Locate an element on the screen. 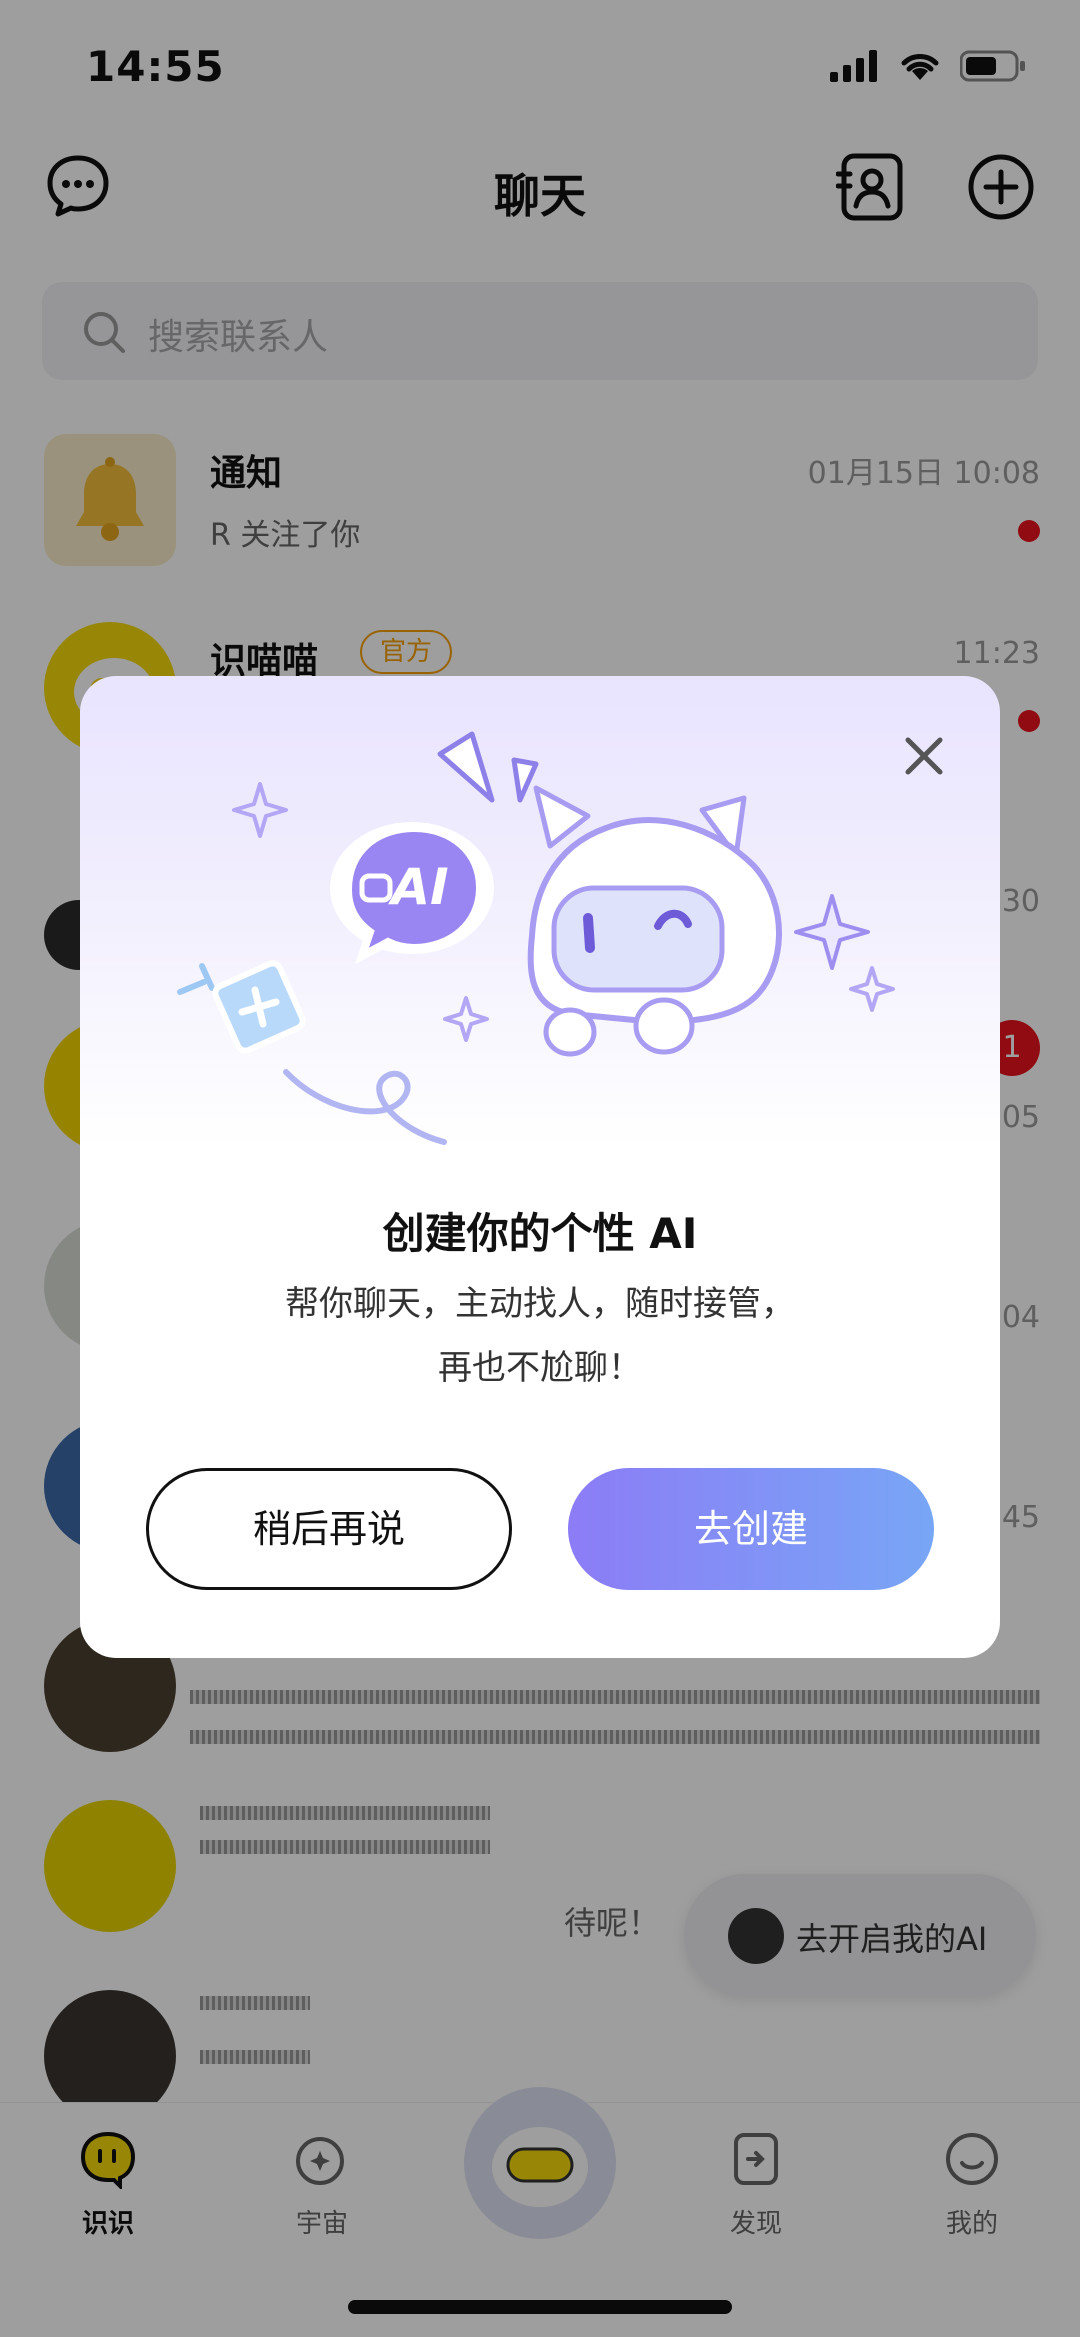  dialog-description: 帮你聊天，主动找人，随时接管， 再也不尬聊！ is located at coordinates (540, 1336).